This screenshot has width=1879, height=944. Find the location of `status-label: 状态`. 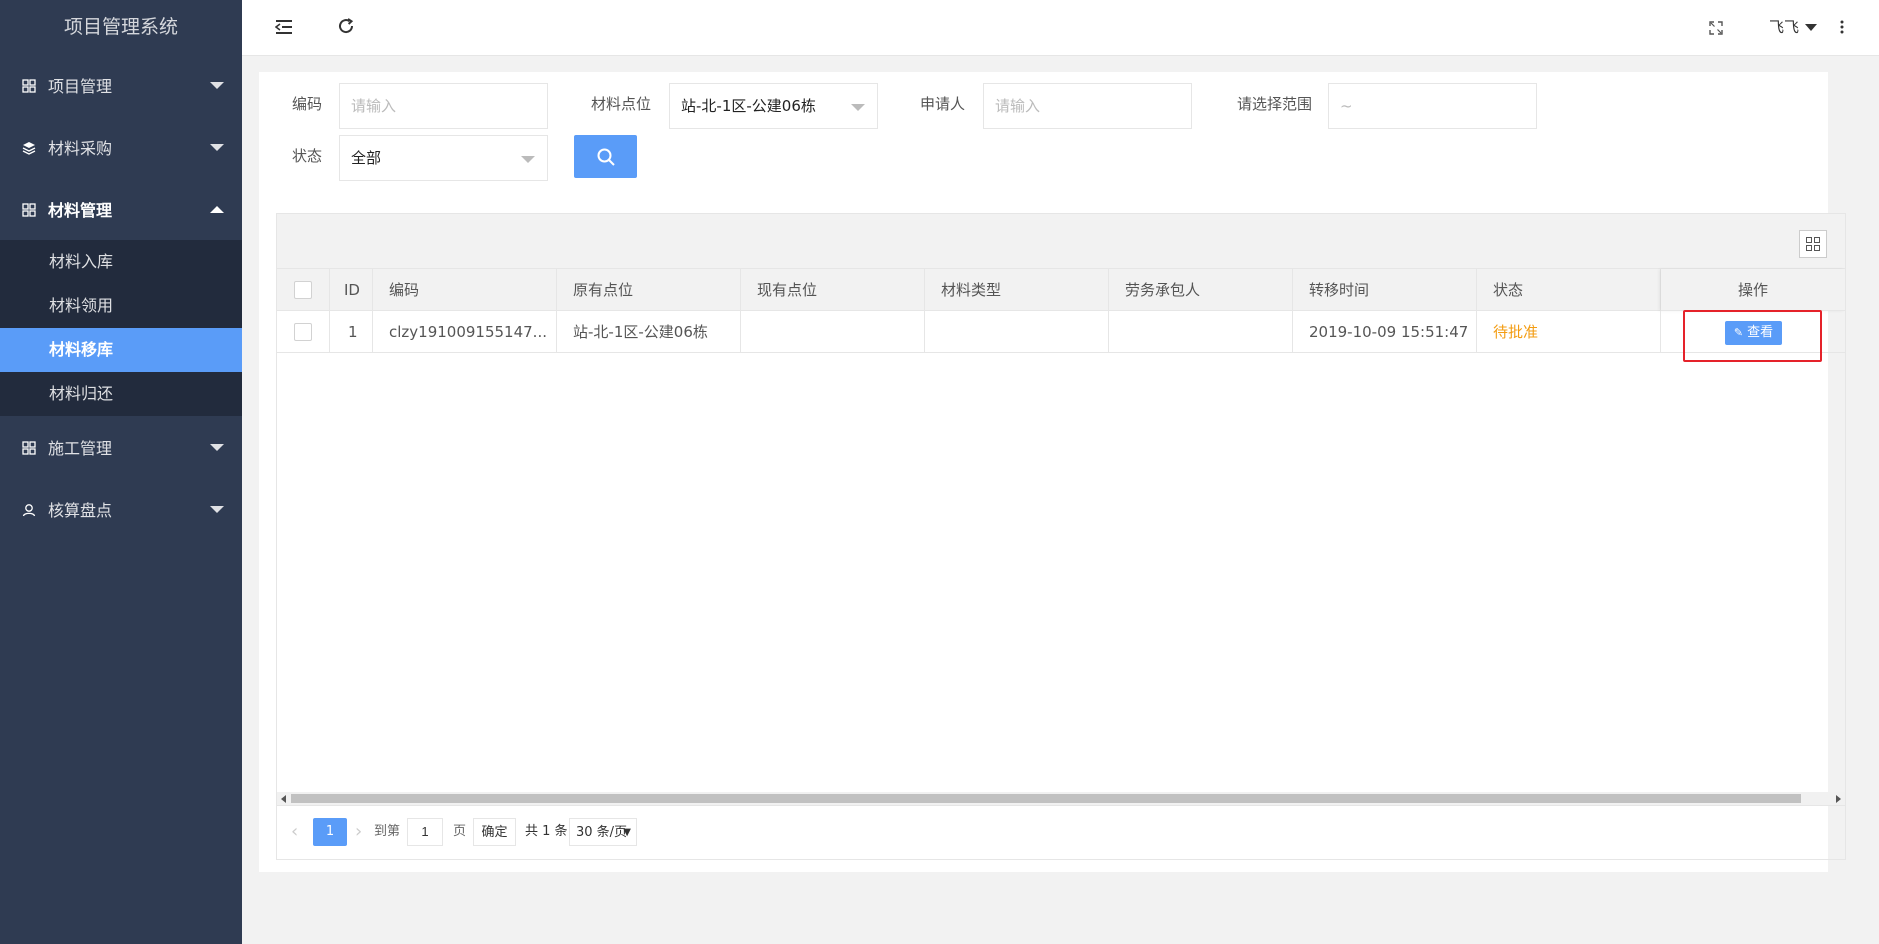

status-label: 状态 is located at coordinates (307, 156).